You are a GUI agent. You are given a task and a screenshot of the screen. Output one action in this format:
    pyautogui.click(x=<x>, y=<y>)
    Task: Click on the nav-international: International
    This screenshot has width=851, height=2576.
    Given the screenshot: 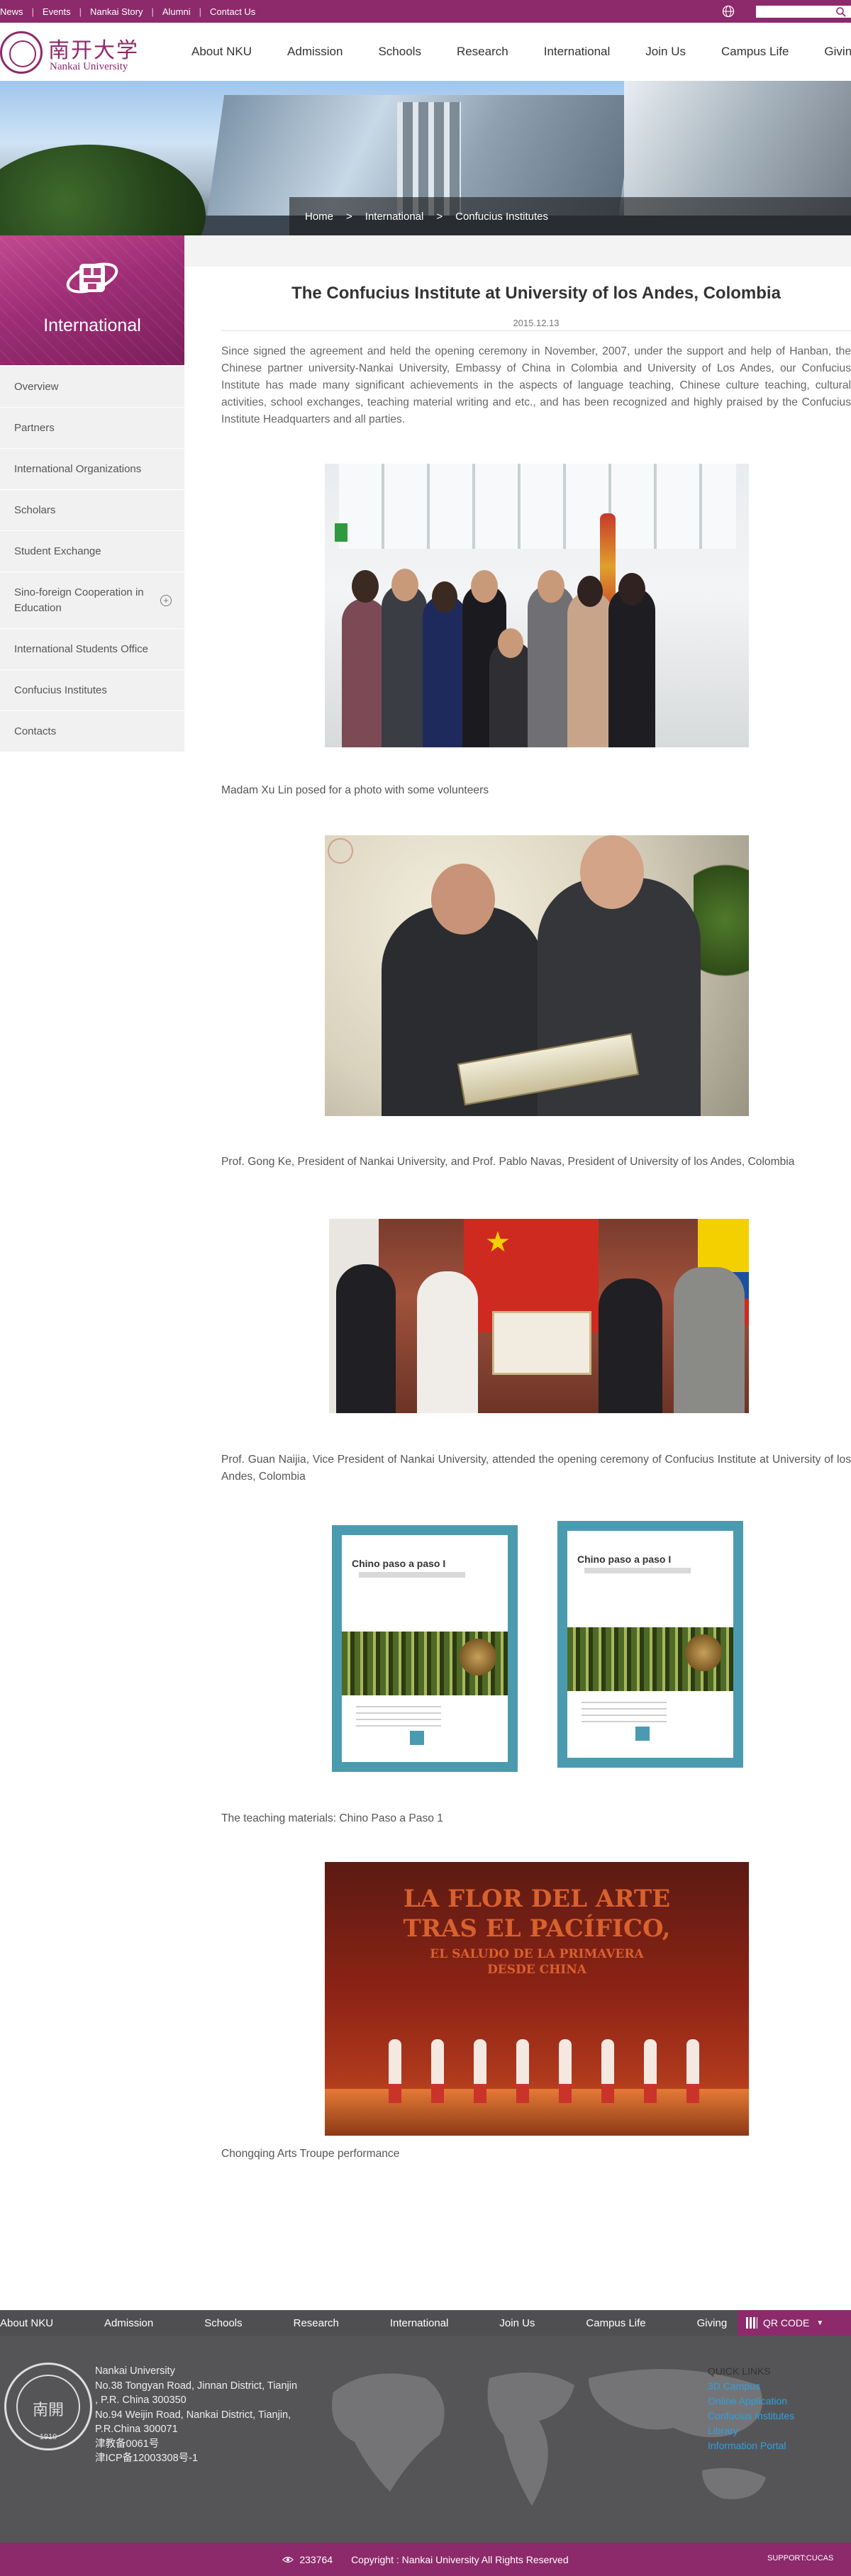 What is the action you would take?
    pyautogui.click(x=577, y=52)
    